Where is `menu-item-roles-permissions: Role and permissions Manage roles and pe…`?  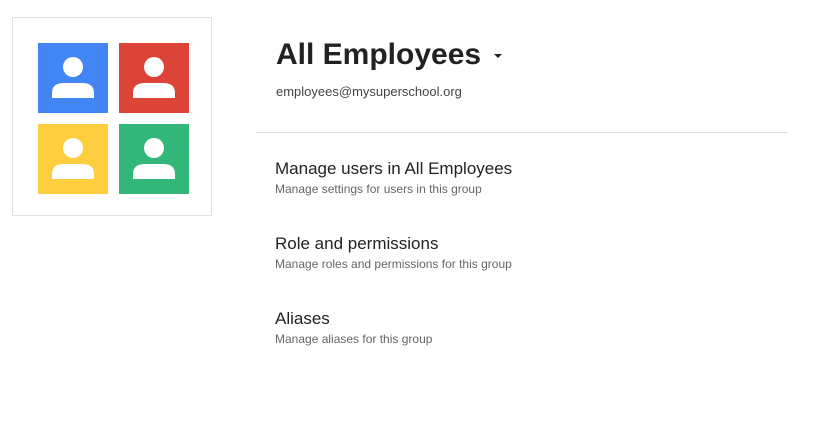
menu-item-roles-permissions: Role and permissions Manage roles and pe… is located at coordinates (393, 270).